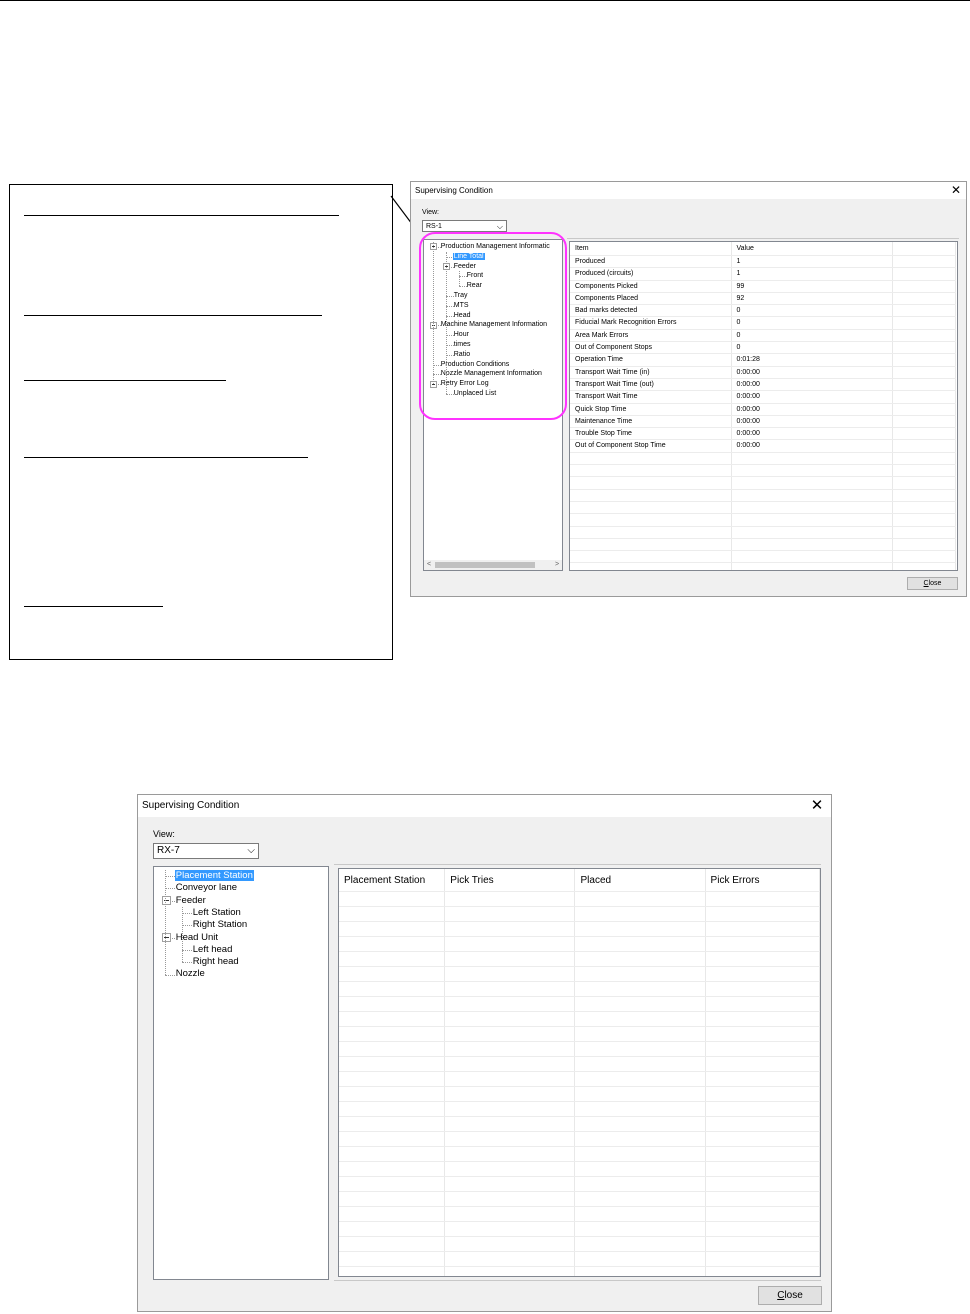 This screenshot has width=970, height=1314. Describe the element at coordinates (763, 311) in the screenshot. I see `table-row: Bad marks detected 0` at that location.